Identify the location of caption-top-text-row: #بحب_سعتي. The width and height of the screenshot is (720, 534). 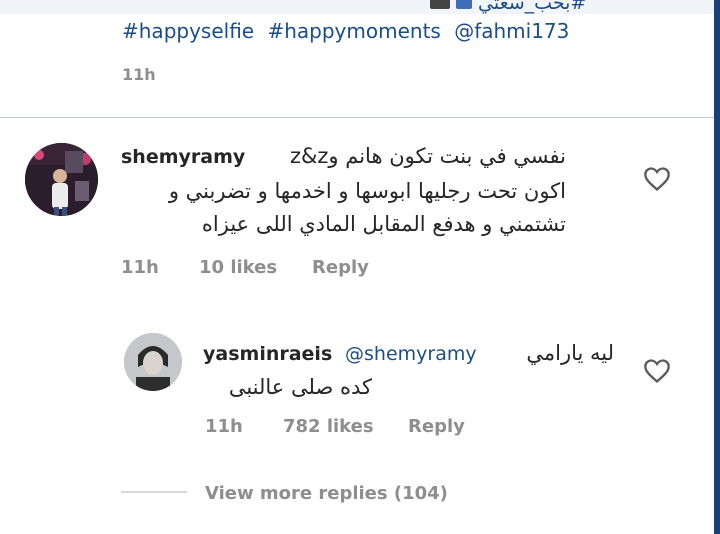
(508, 7).